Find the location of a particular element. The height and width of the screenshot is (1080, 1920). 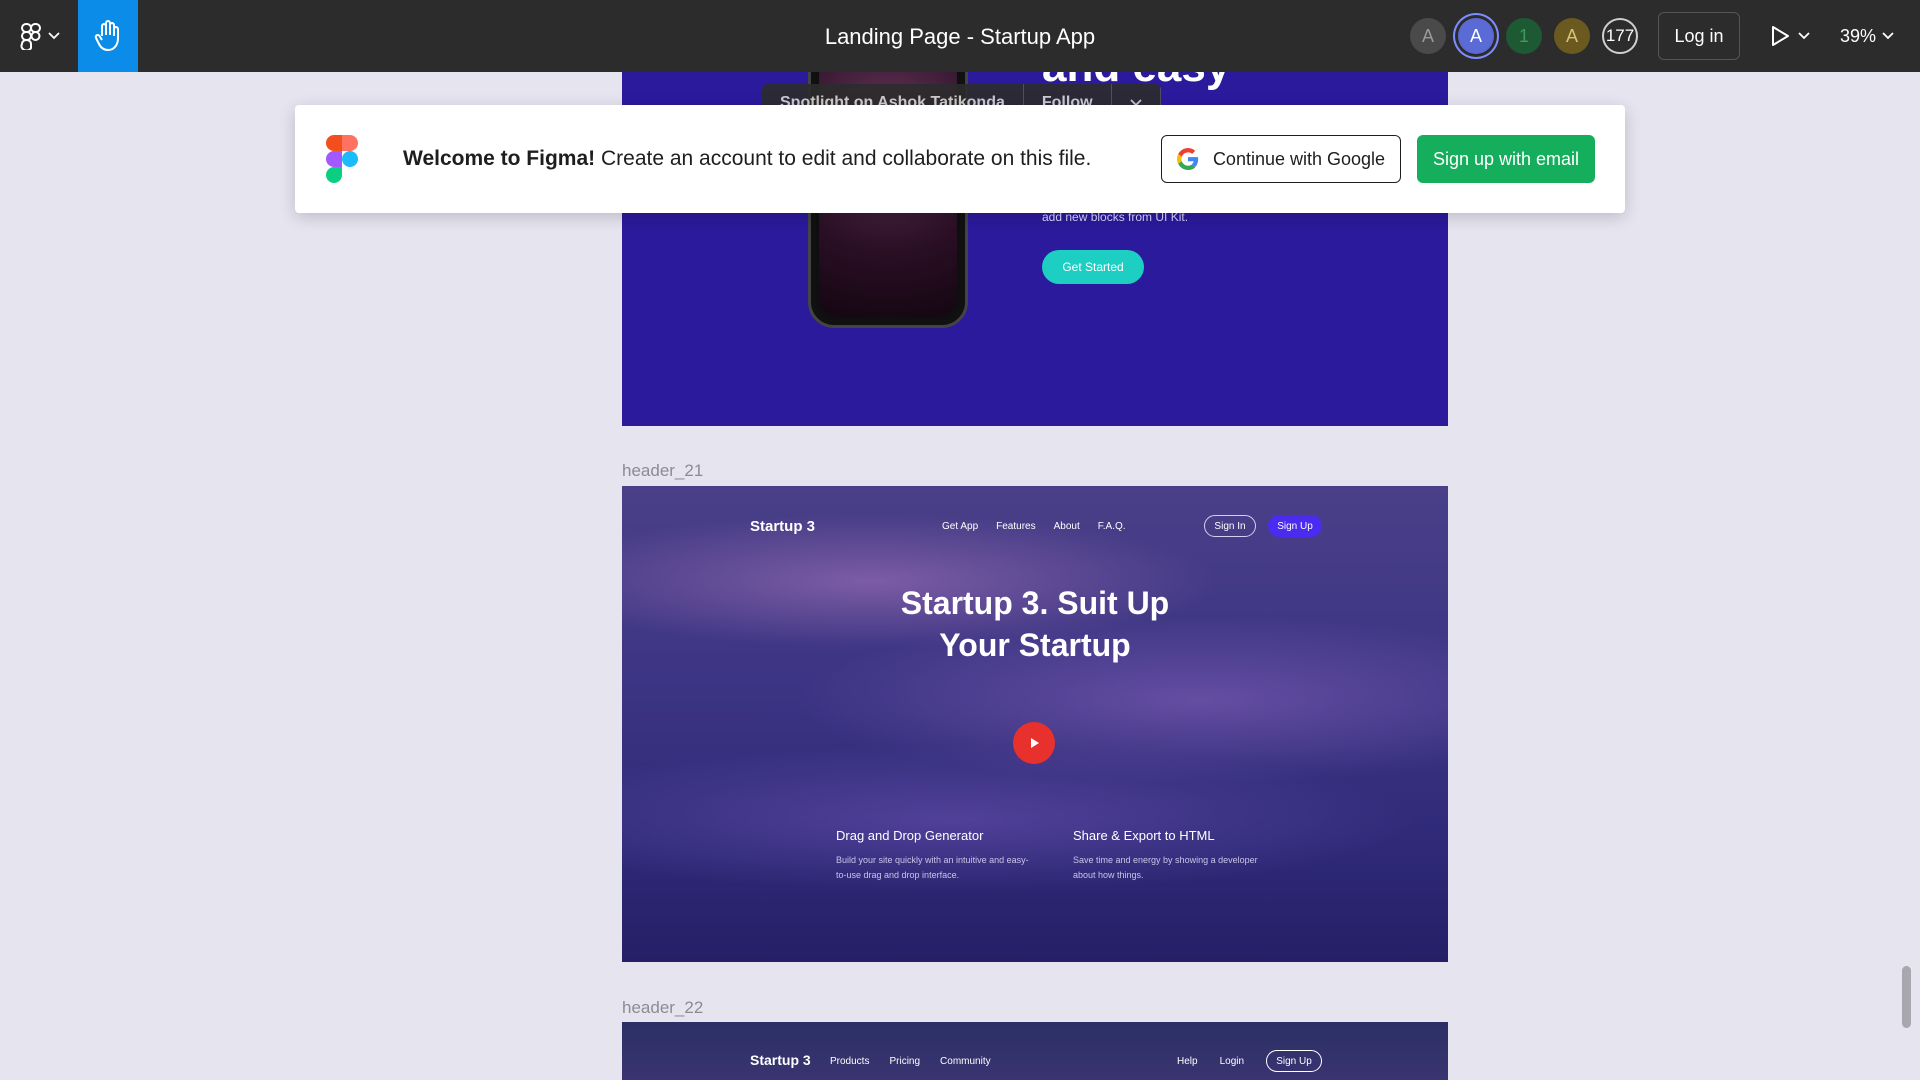

collaborator-avatar-spotlight: A is located at coordinates (1476, 36).